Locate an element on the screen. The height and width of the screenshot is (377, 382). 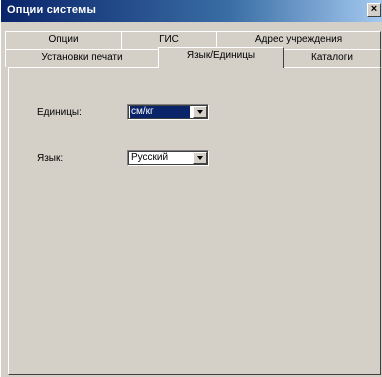
tab-label: Опции is located at coordinates (63, 39).